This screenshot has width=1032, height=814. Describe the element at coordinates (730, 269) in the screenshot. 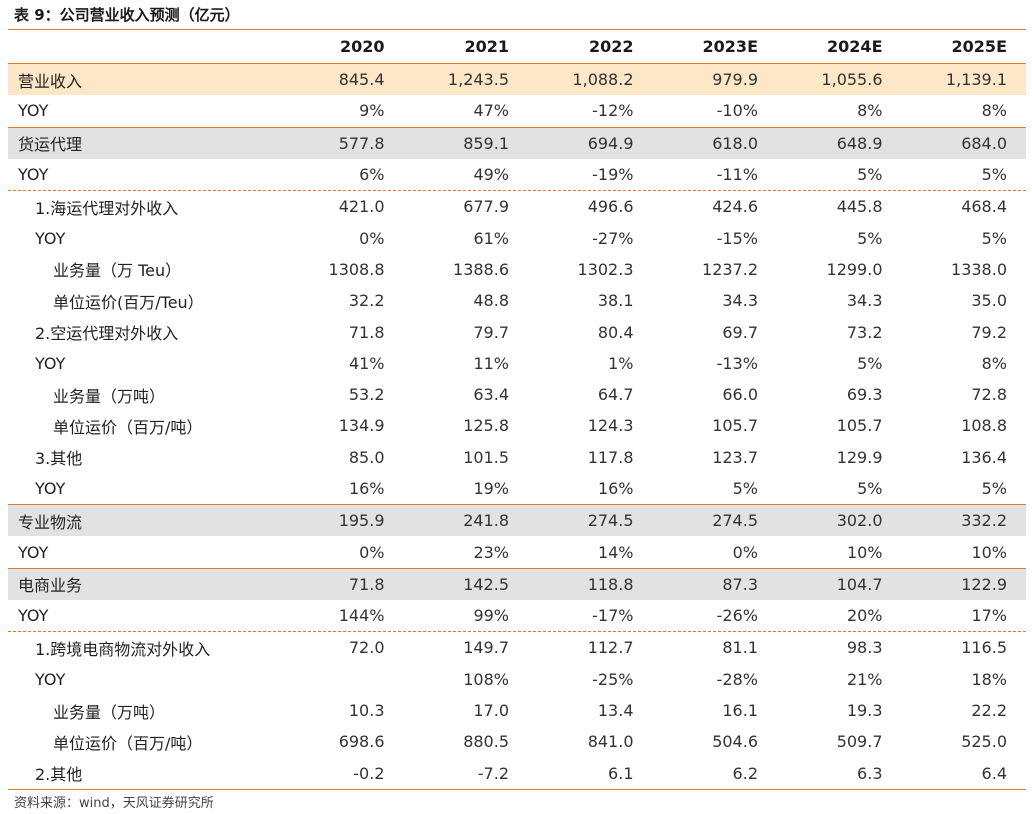

I see `value-cell: 1237.2` at that location.